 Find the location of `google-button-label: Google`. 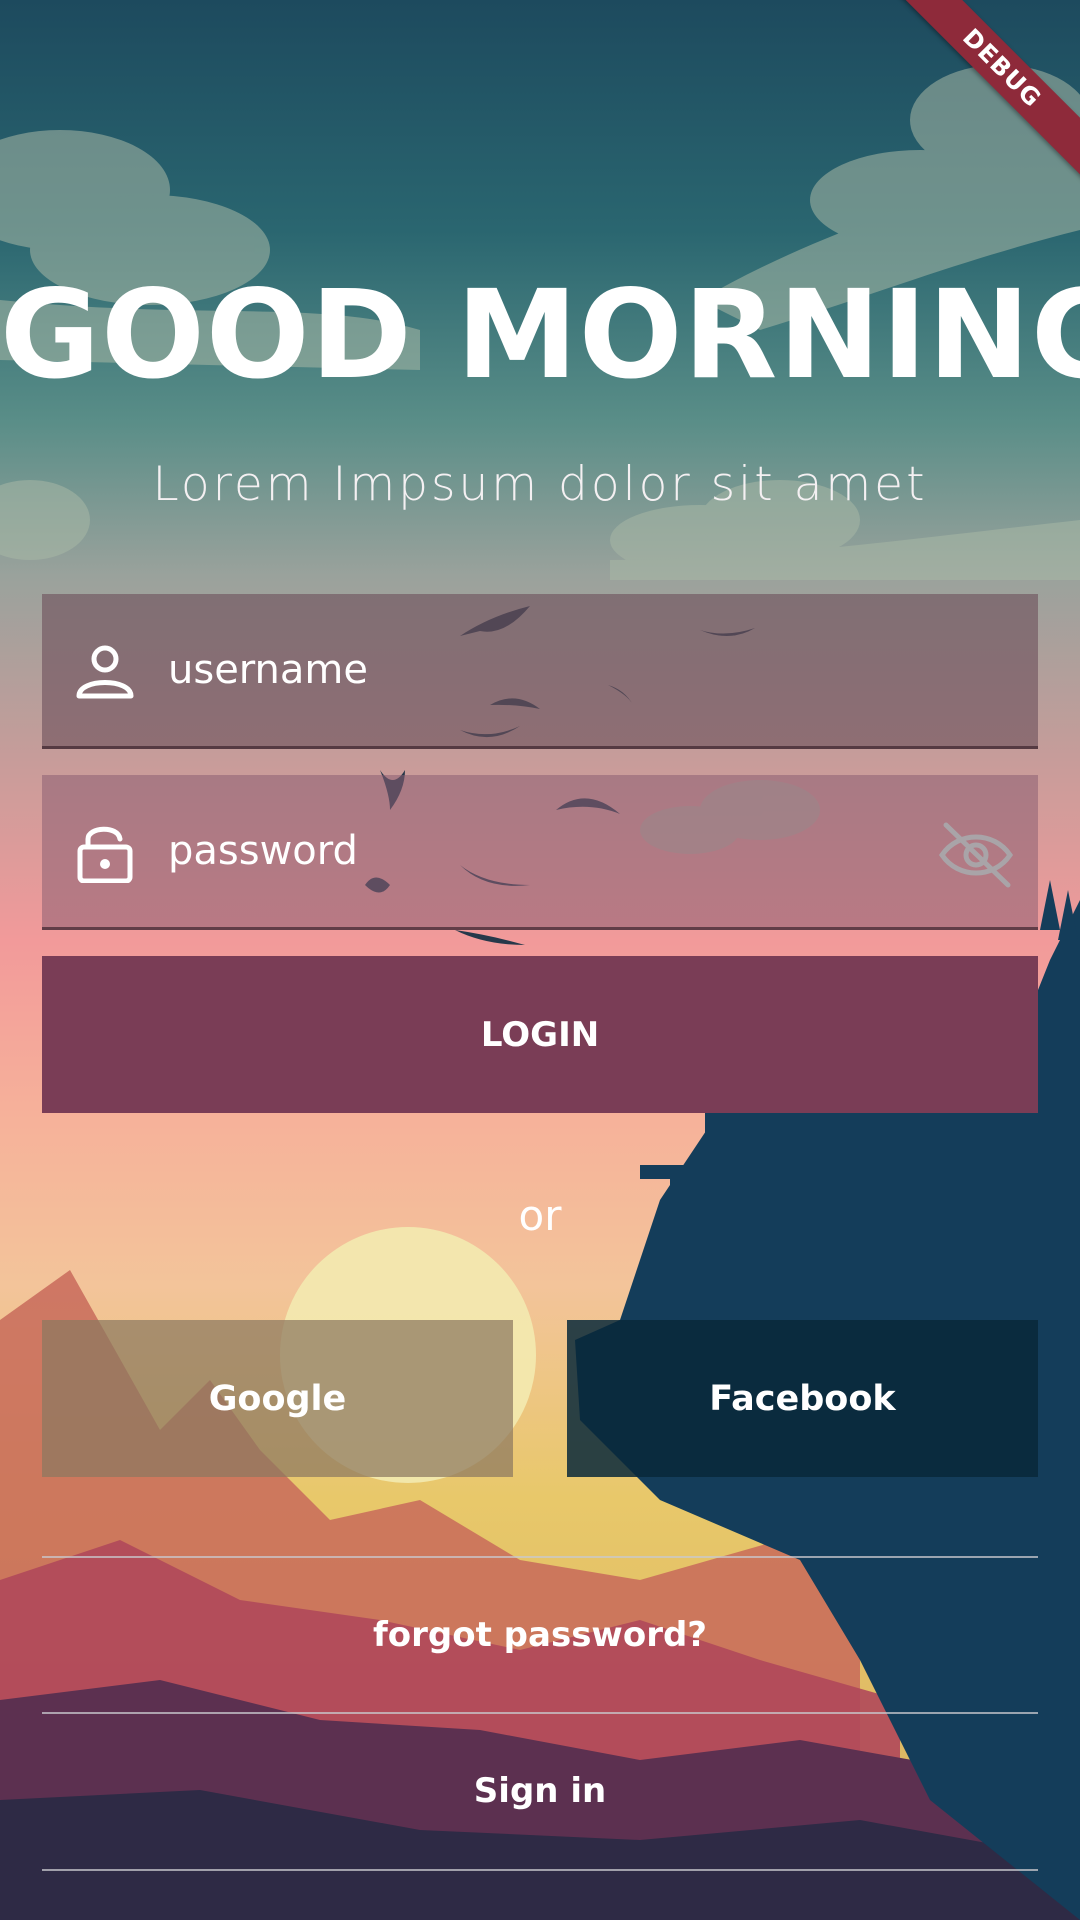

google-button-label: Google is located at coordinates (277, 1398).